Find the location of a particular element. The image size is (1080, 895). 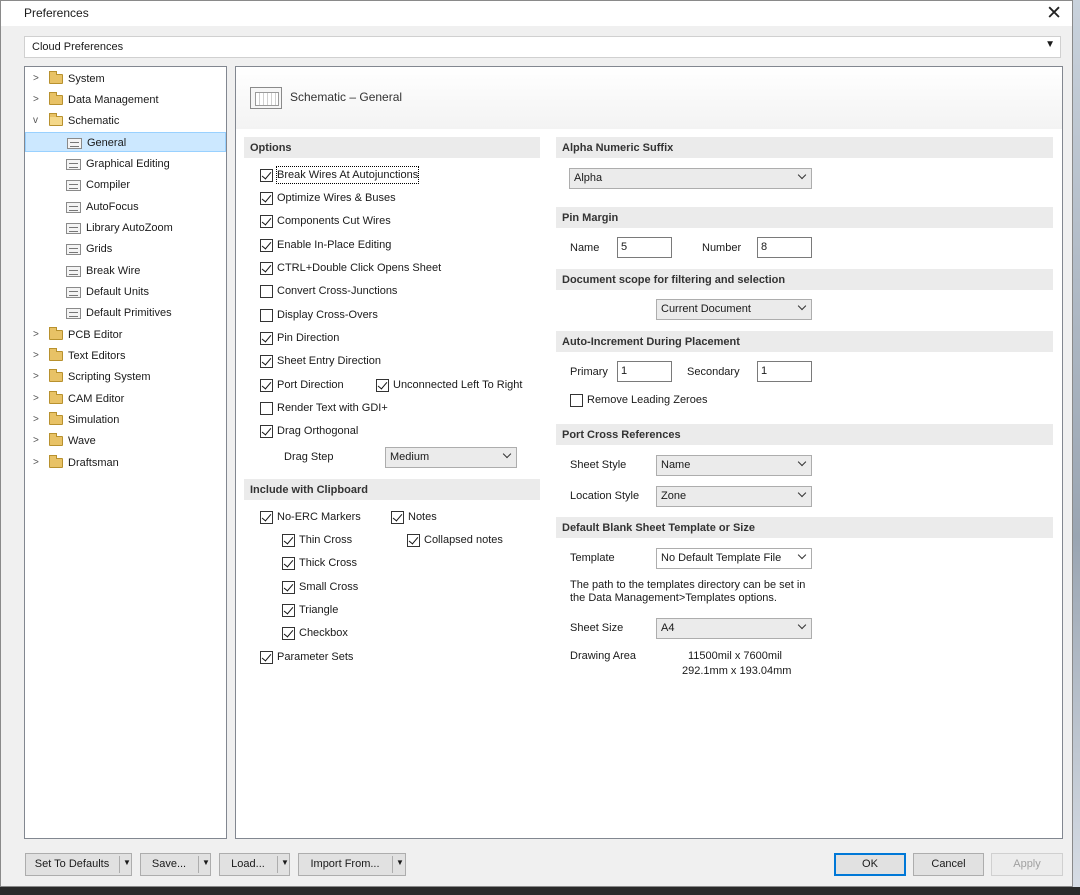

alpha-suffix-dropdown: Alpha is located at coordinates (690, 178).